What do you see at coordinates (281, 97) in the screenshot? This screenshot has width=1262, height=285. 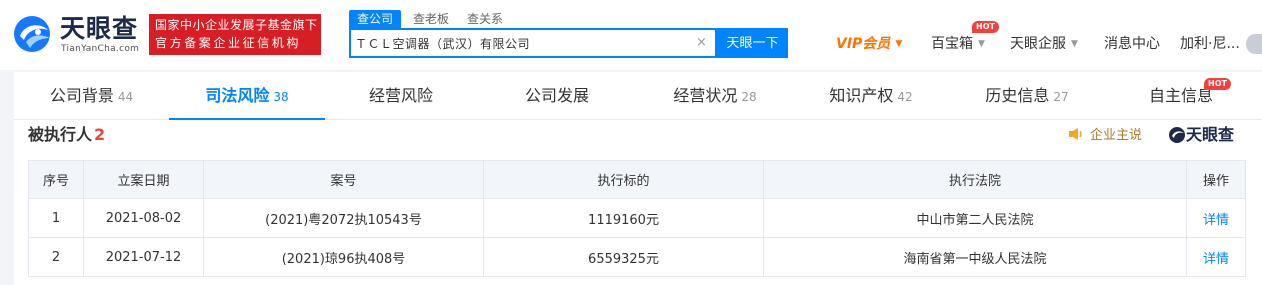 I see `tab-count: 38` at bounding box center [281, 97].